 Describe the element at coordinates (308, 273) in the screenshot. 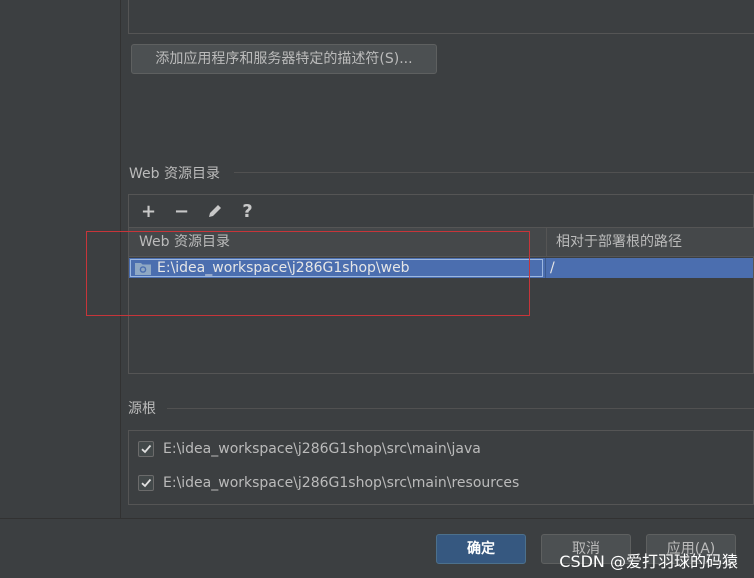

I see `highlight-box` at that location.